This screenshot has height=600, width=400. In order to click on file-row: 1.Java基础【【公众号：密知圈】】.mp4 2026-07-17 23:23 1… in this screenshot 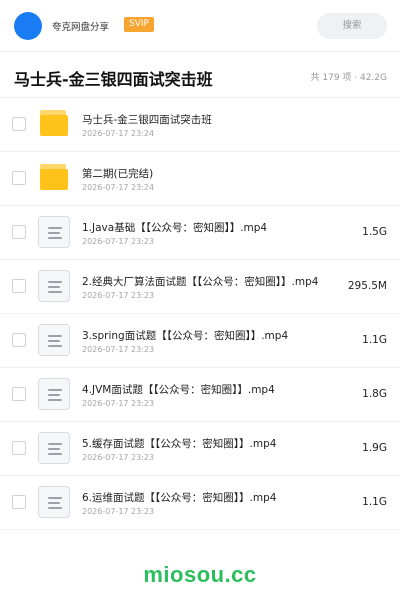, I will do `click(200, 233)`.